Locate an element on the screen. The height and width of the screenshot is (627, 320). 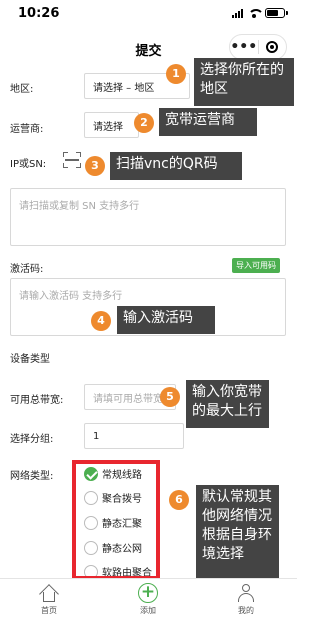
battery-icon is located at coordinates (276, 13).